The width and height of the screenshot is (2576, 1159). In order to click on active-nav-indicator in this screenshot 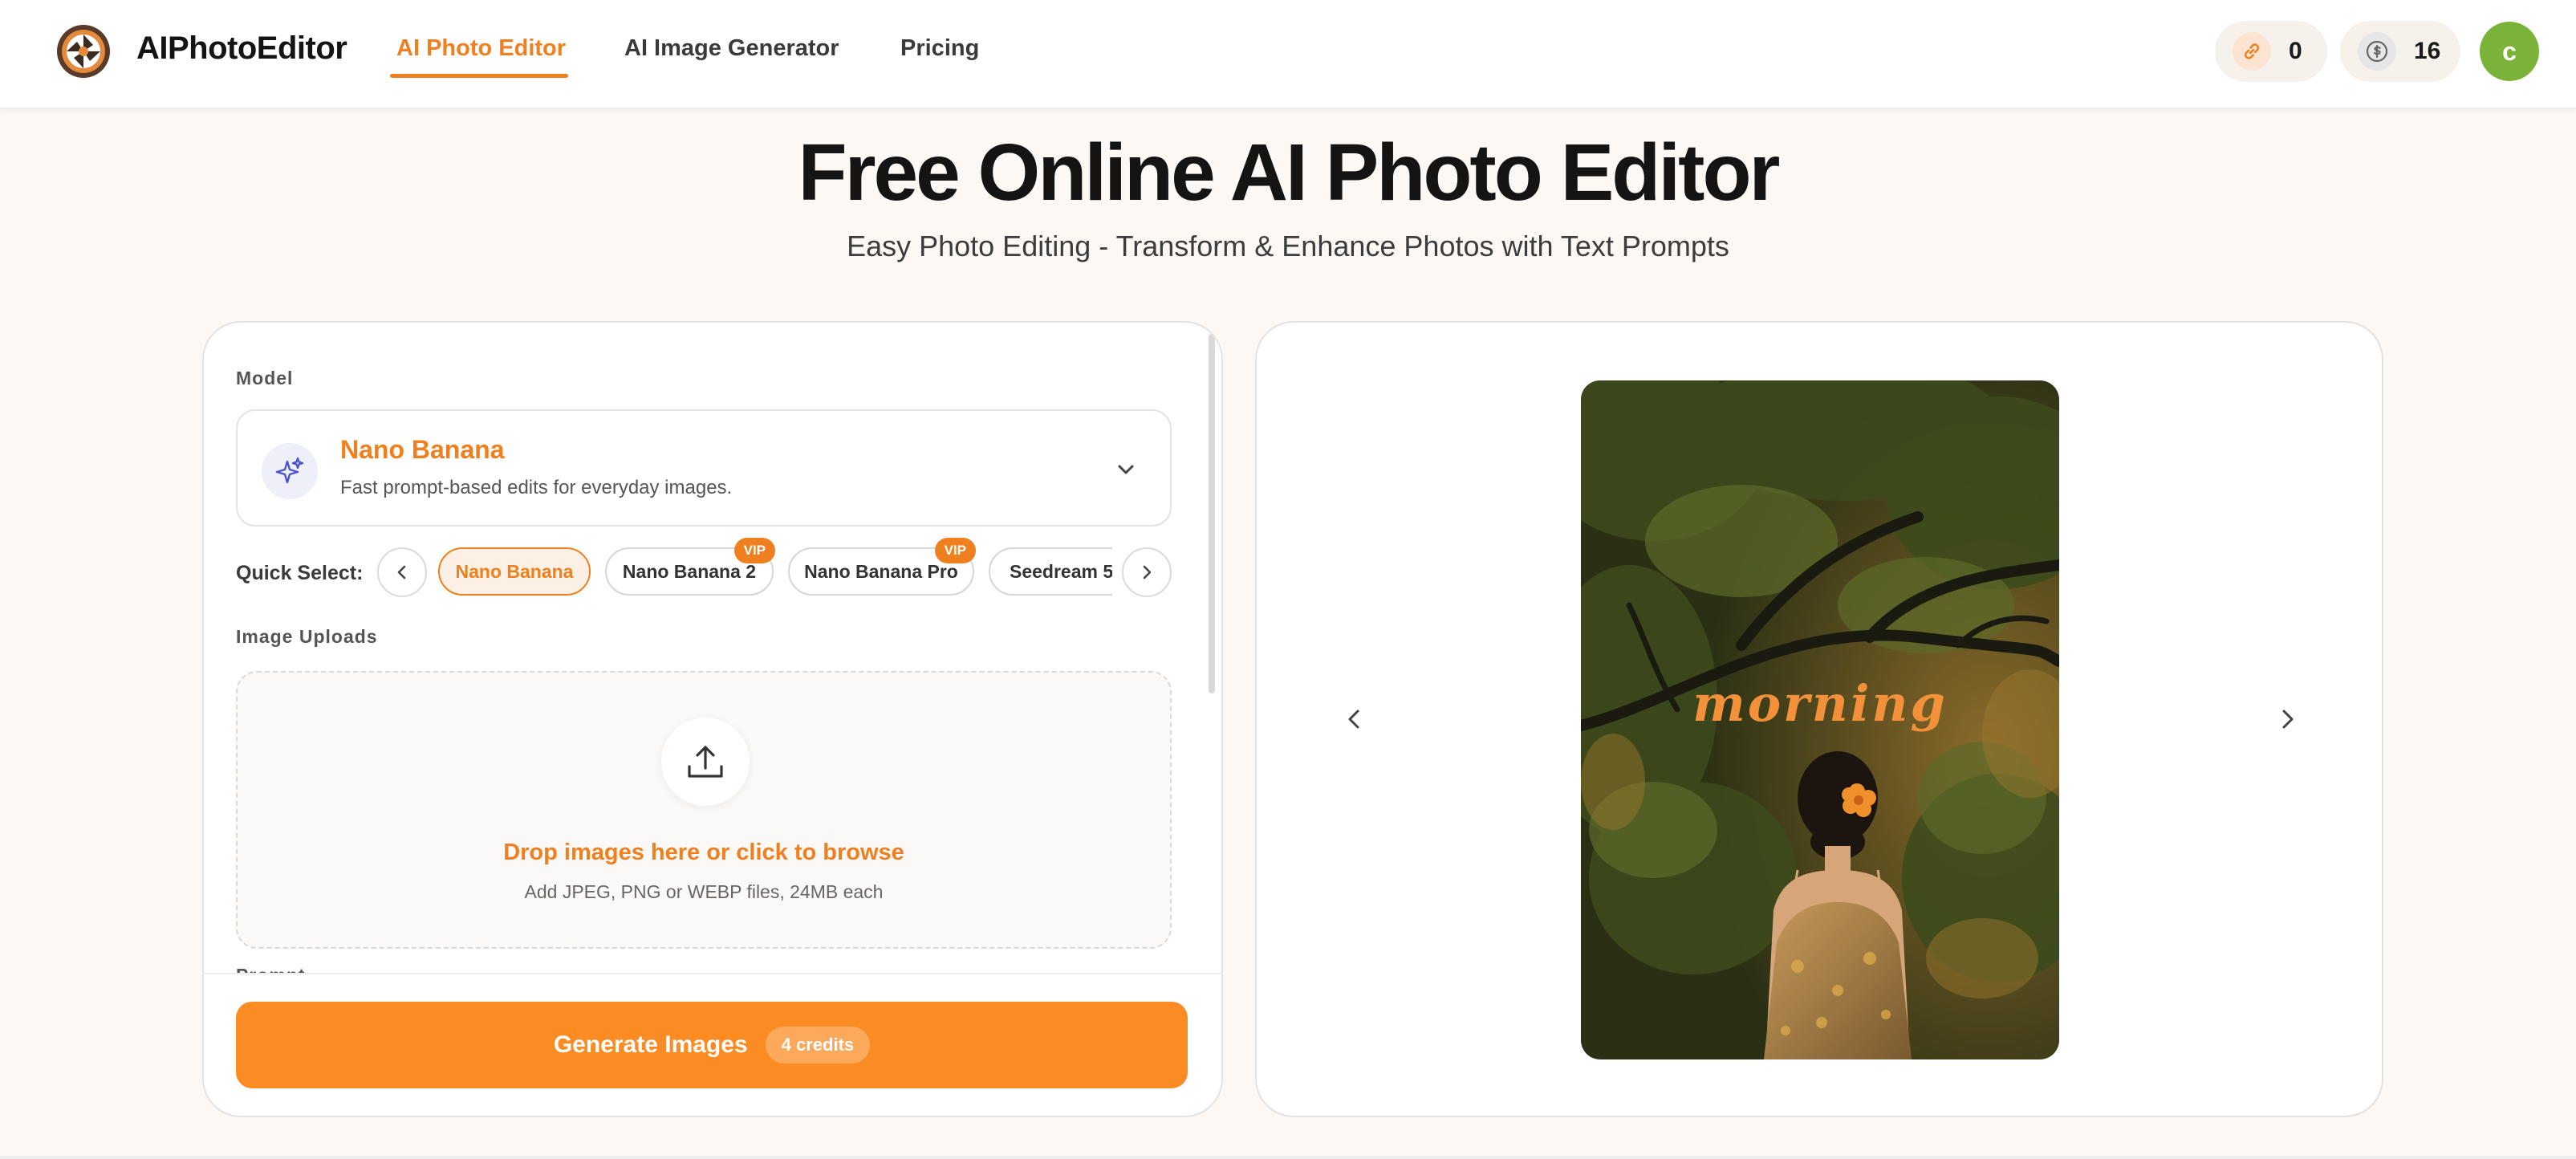, I will do `click(479, 76)`.